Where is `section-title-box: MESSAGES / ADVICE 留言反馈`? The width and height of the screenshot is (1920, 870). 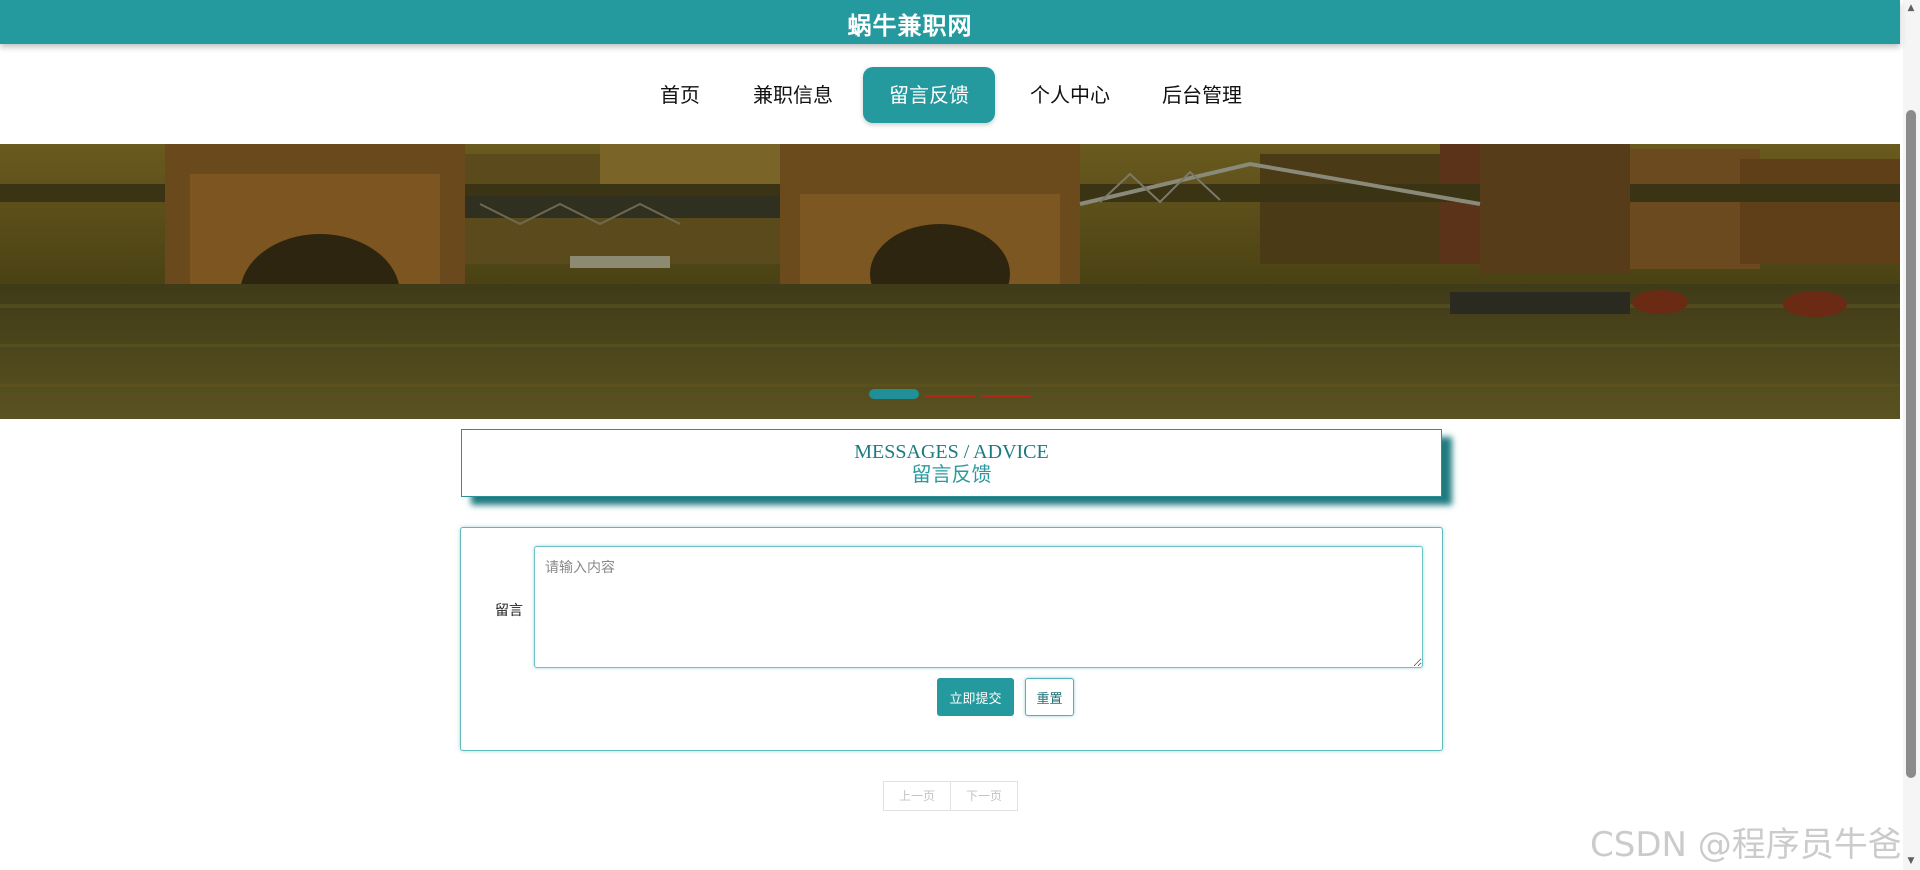 section-title-box: MESSAGES / ADVICE 留言反馈 is located at coordinates (951, 463).